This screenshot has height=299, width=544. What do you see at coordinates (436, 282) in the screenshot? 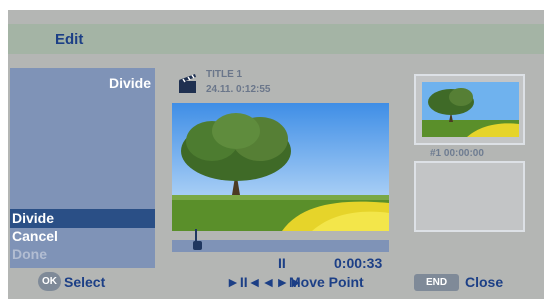
I see `end-icon: END` at bounding box center [436, 282].